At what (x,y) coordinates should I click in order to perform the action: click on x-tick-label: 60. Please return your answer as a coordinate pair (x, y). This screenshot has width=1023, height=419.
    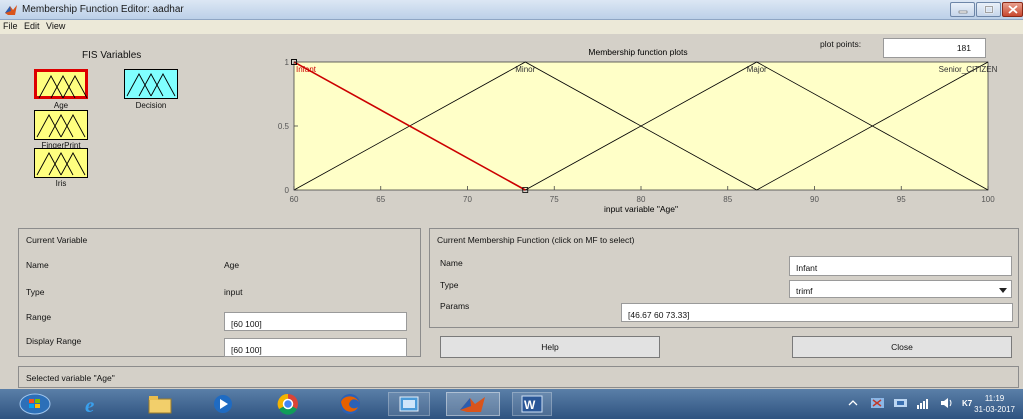
    Looking at the image, I should click on (294, 199).